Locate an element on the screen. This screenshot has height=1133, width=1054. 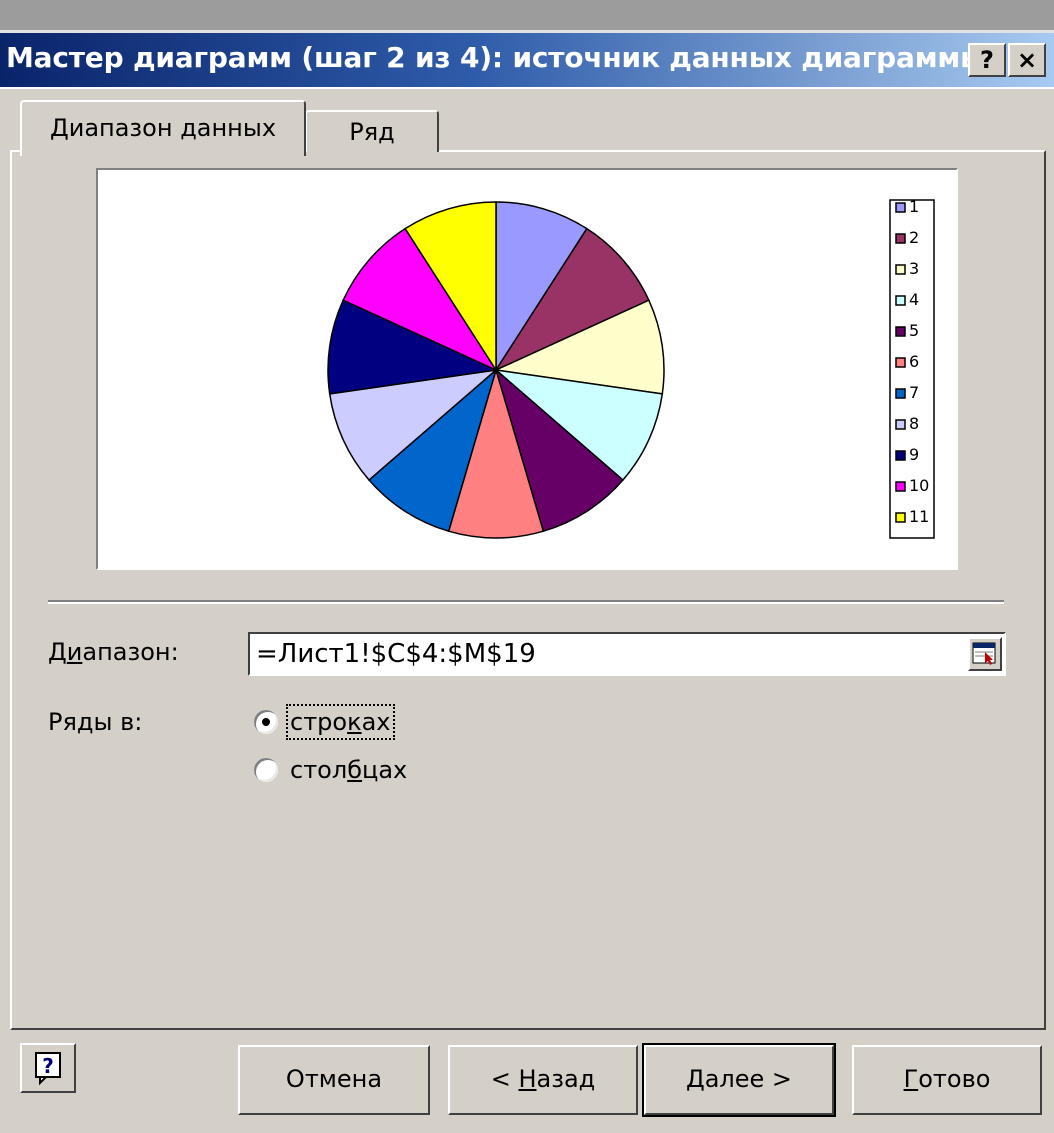
next-button: Далее > is located at coordinates (739, 1080).